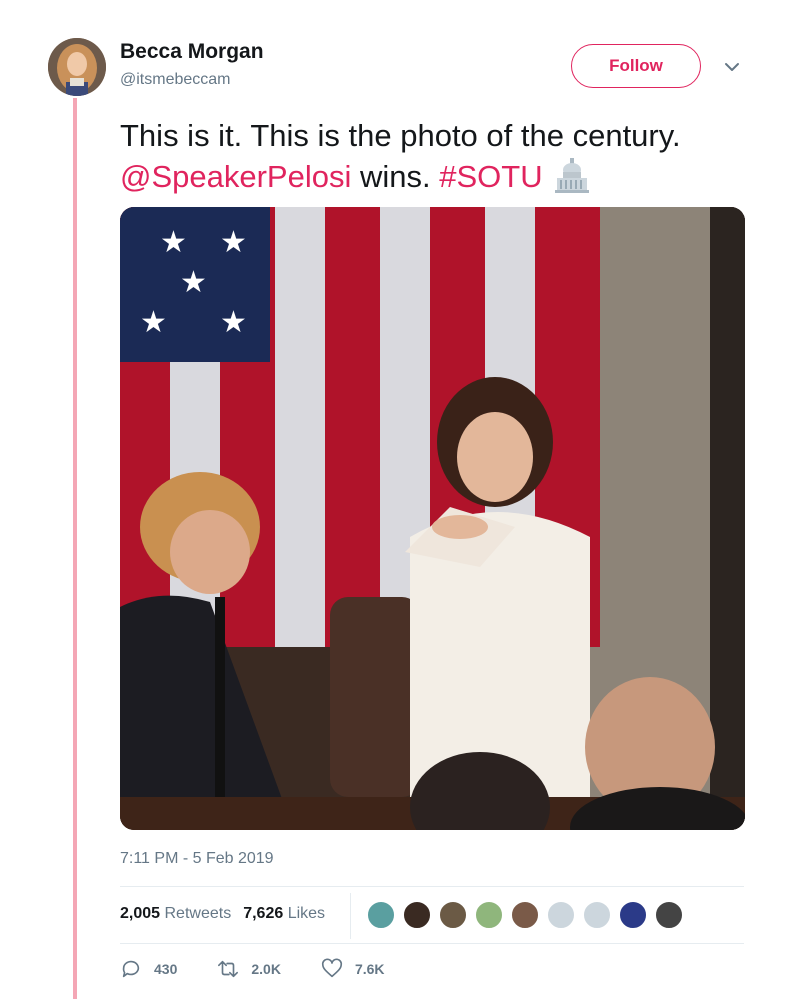  I want to click on like-count: 7.6K, so click(369, 969).